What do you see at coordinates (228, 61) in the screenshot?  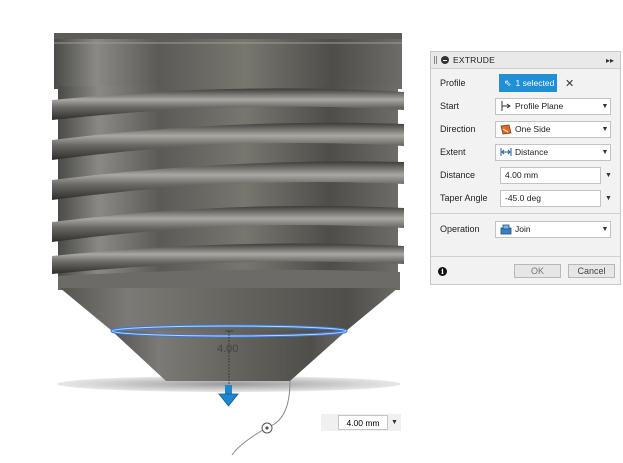 I see `screw-collar` at bounding box center [228, 61].